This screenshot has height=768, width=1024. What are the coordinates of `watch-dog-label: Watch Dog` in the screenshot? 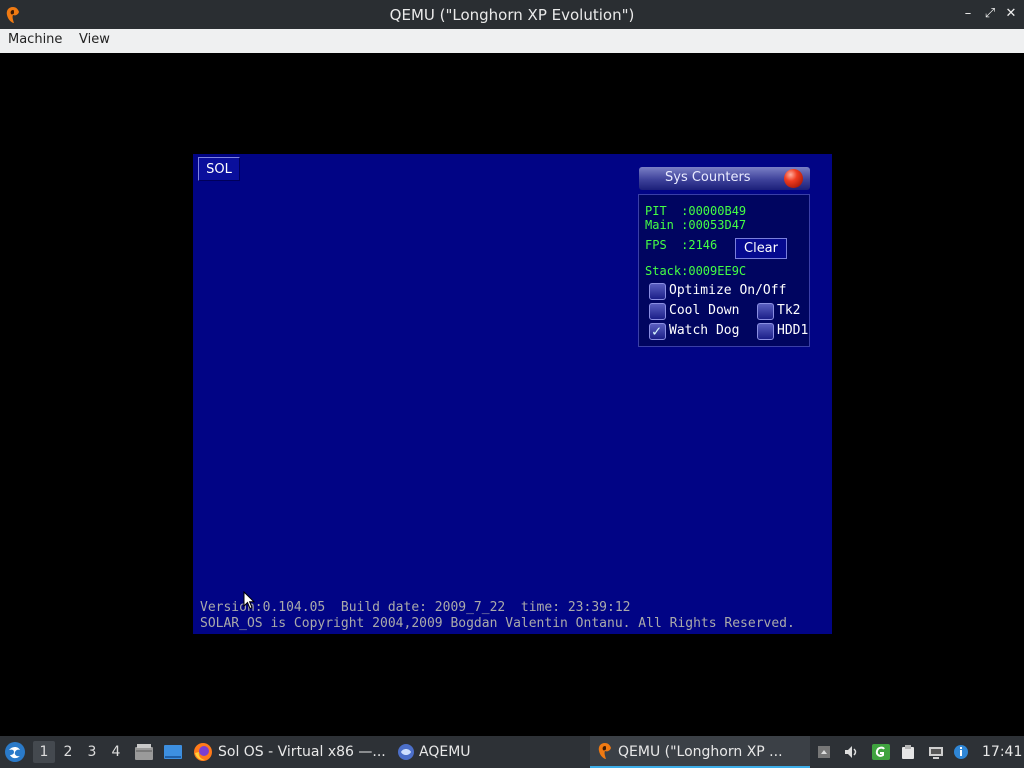 It's located at (704, 330).